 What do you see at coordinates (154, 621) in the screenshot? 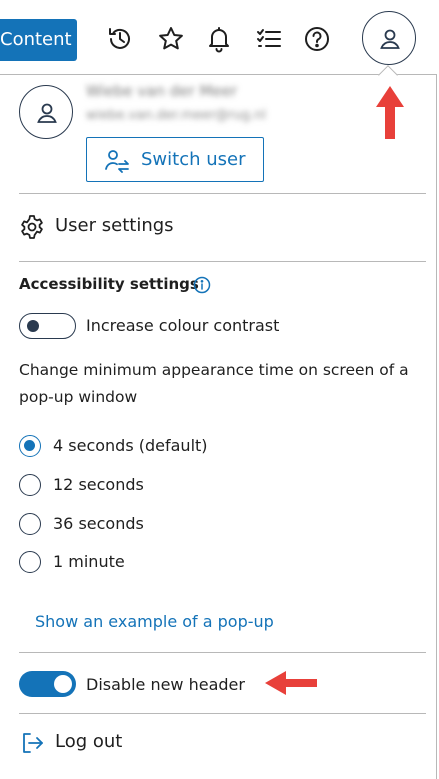
I see `show-popup-example-link: Show an example of a pop-up` at bounding box center [154, 621].